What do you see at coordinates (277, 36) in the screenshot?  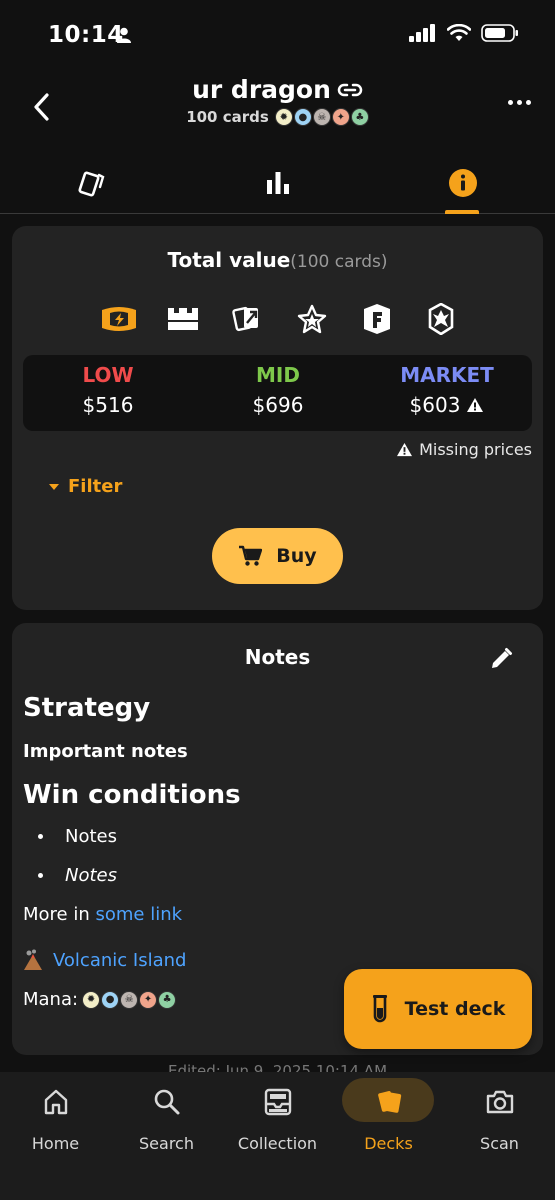 I see `status-bar: 10:14` at bounding box center [277, 36].